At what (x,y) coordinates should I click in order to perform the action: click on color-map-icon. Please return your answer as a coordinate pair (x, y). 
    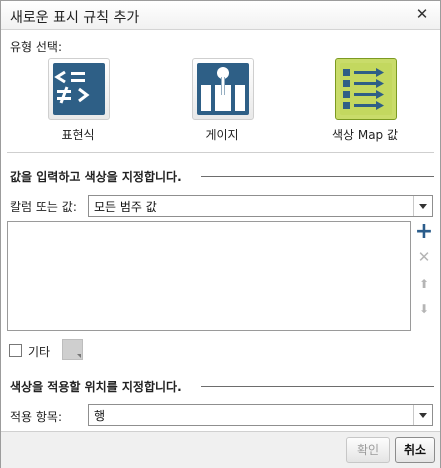
    Looking at the image, I should click on (366, 89).